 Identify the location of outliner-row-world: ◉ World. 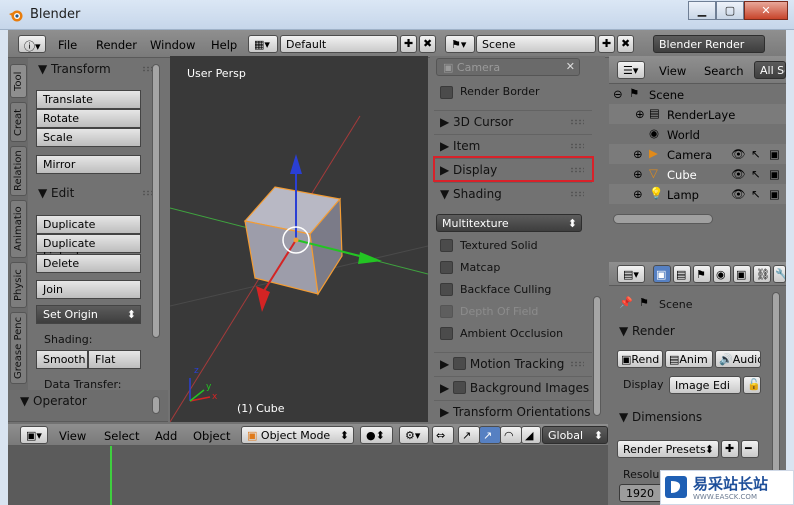
(697, 134).